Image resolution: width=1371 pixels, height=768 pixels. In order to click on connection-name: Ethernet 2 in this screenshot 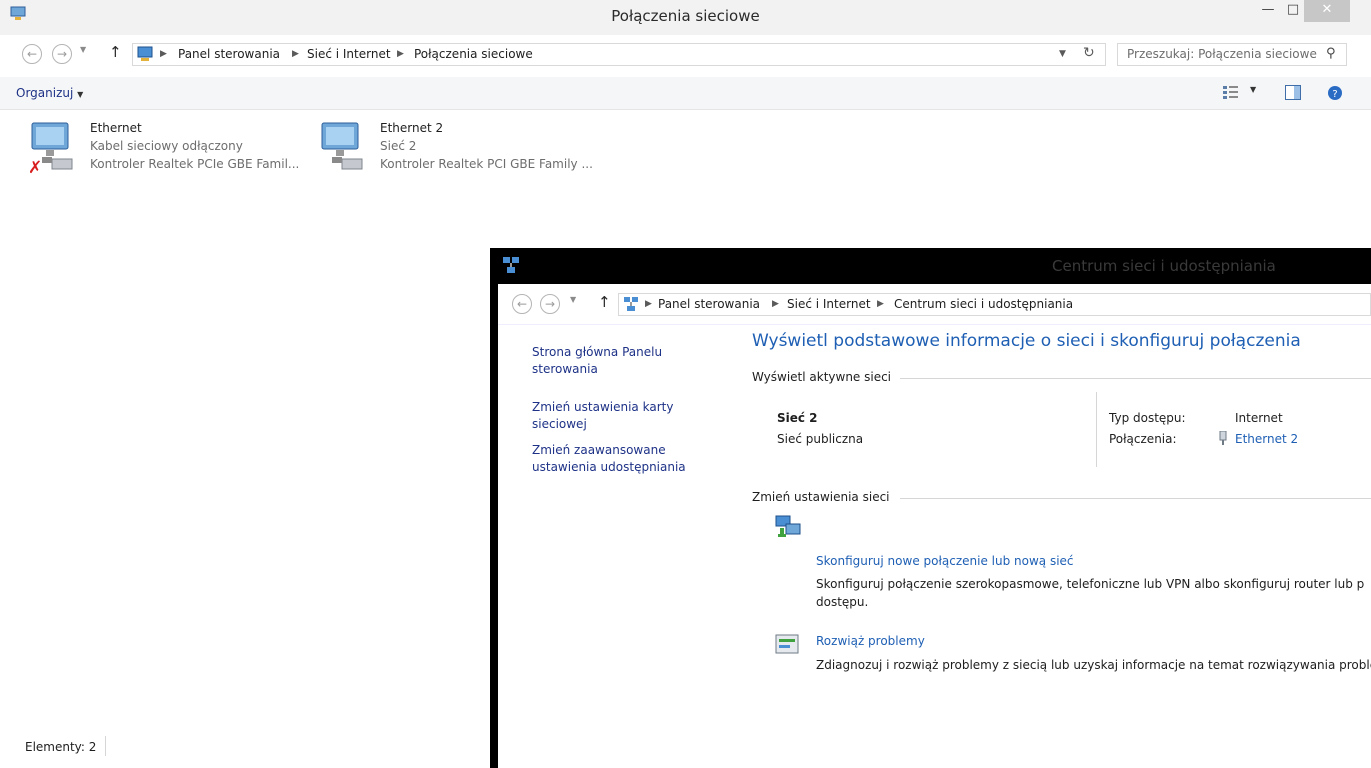, I will do `click(412, 128)`.